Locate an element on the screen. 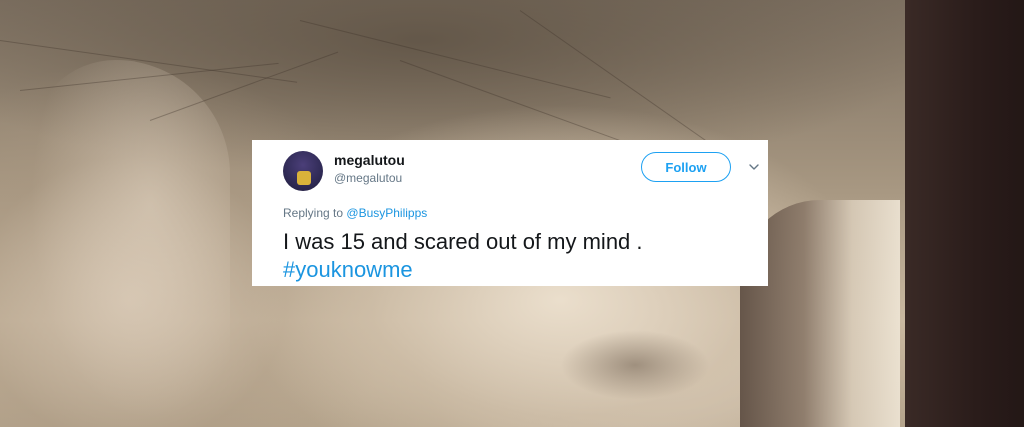  replying-prefix: Replying to is located at coordinates (313, 213).